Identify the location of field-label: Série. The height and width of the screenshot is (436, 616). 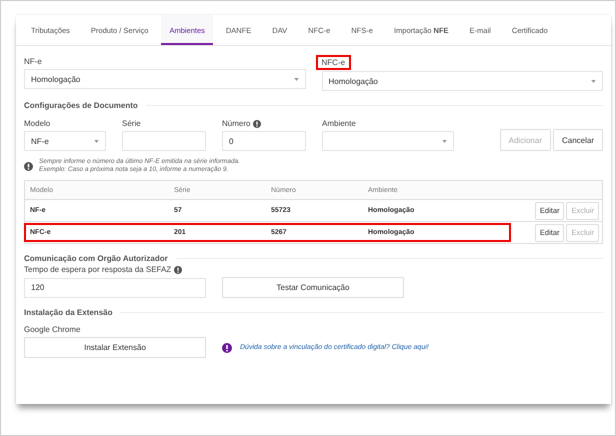
(131, 123).